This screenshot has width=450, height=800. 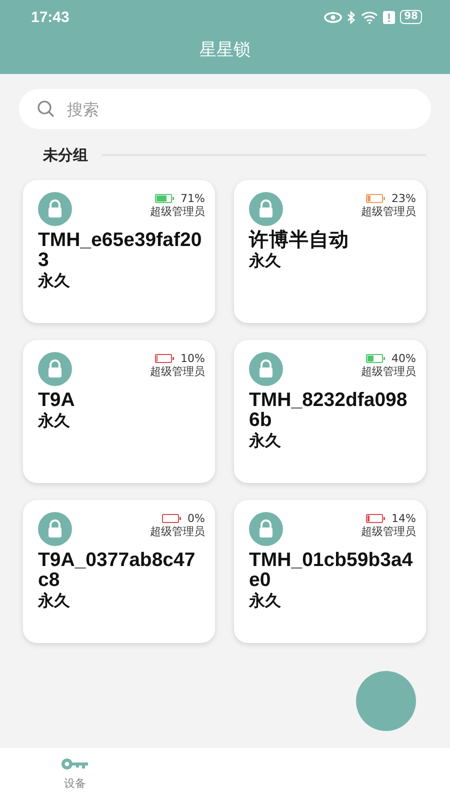 What do you see at coordinates (404, 358) in the screenshot?
I see `battery-percent: 40%` at bounding box center [404, 358].